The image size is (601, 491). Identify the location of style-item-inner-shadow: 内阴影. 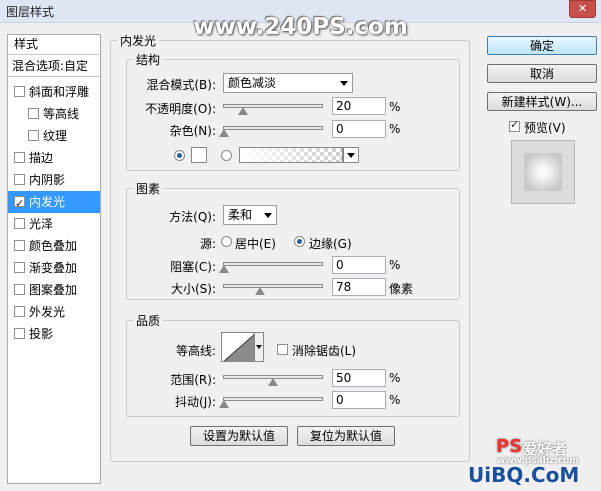
(54, 180).